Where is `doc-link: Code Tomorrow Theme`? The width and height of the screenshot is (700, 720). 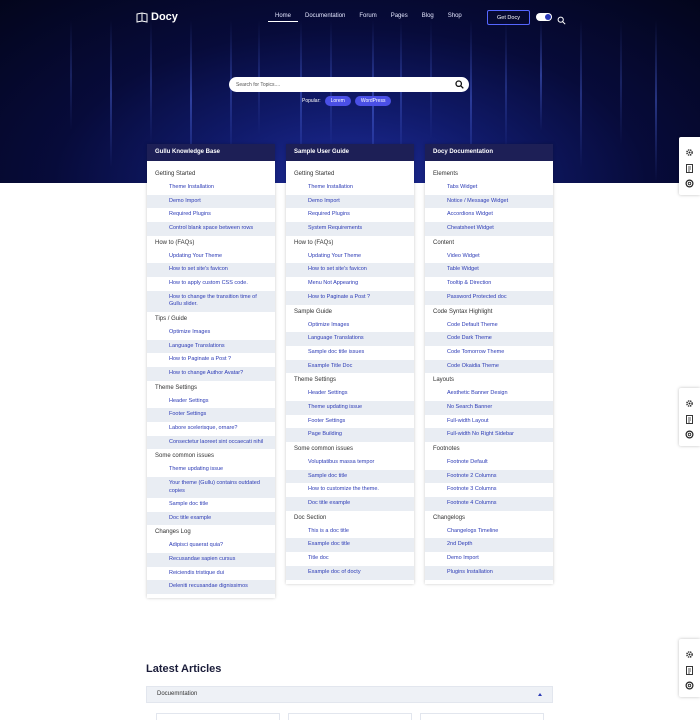 doc-link: Code Tomorrow Theme is located at coordinates (489, 353).